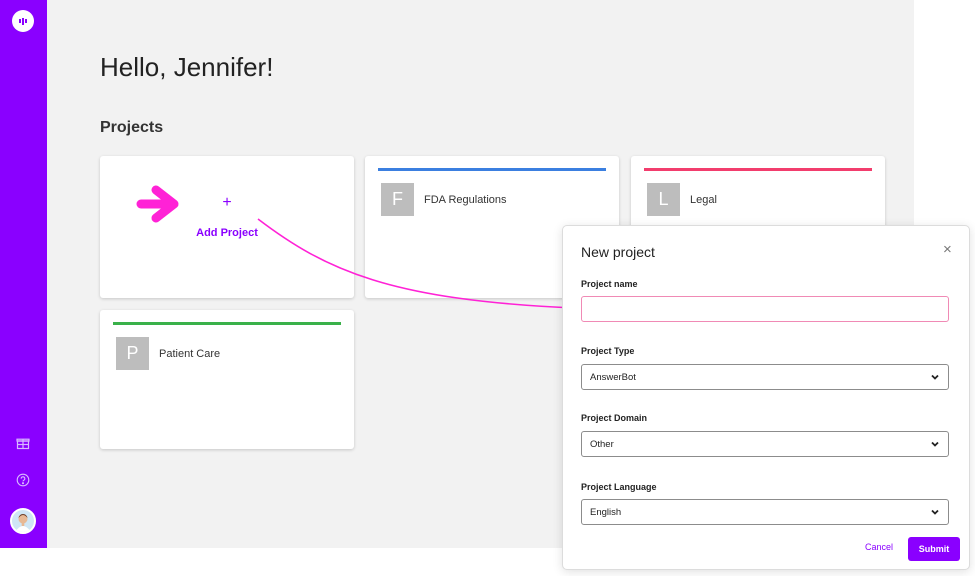 This screenshot has width=975, height=576. Describe the element at coordinates (703, 200) in the screenshot. I see `project-name: Legal` at that location.